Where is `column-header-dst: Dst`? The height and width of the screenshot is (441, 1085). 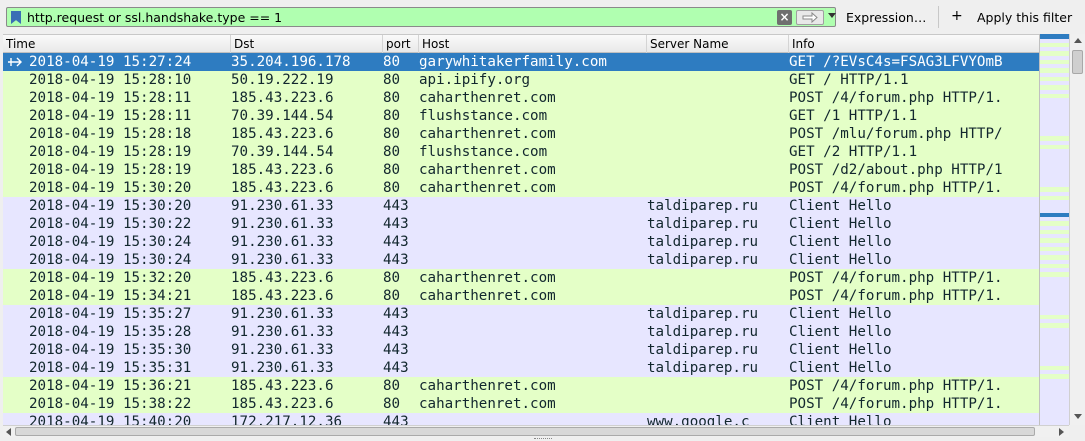 column-header-dst: Dst is located at coordinates (307, 44).